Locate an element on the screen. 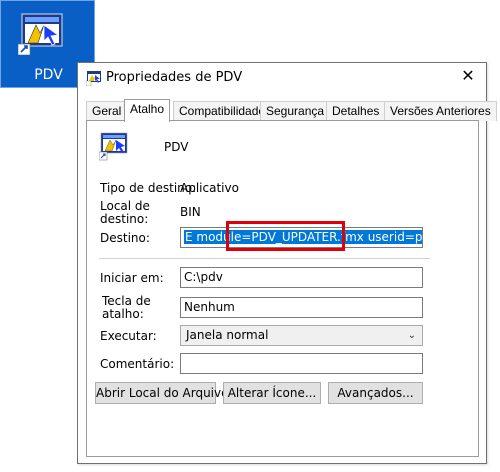 The image size is (500, 472). target-label: Destino: is located at coordinates (125, 238).